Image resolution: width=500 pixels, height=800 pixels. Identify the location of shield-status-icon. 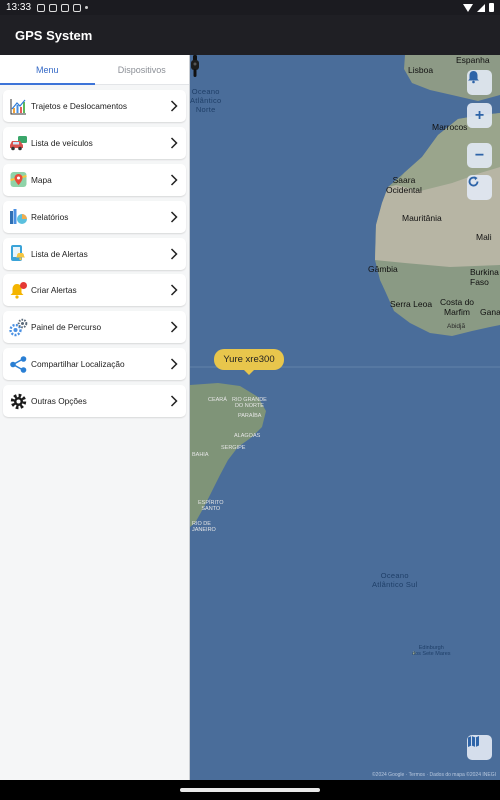
(65, 7).